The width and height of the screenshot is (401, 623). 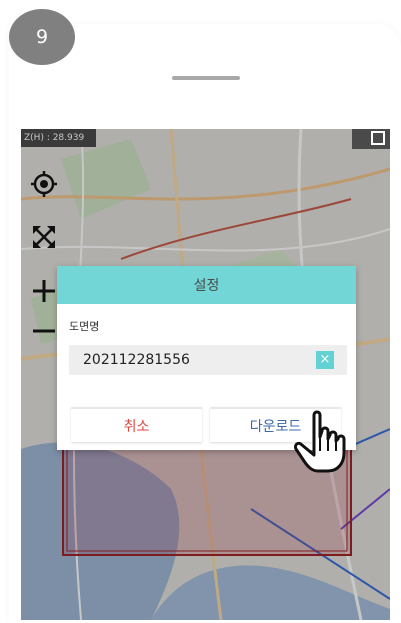 What do you see at coordinates (206, 78) in the screenshot?
I see `drag-handle` at bounding box center [206, 78].